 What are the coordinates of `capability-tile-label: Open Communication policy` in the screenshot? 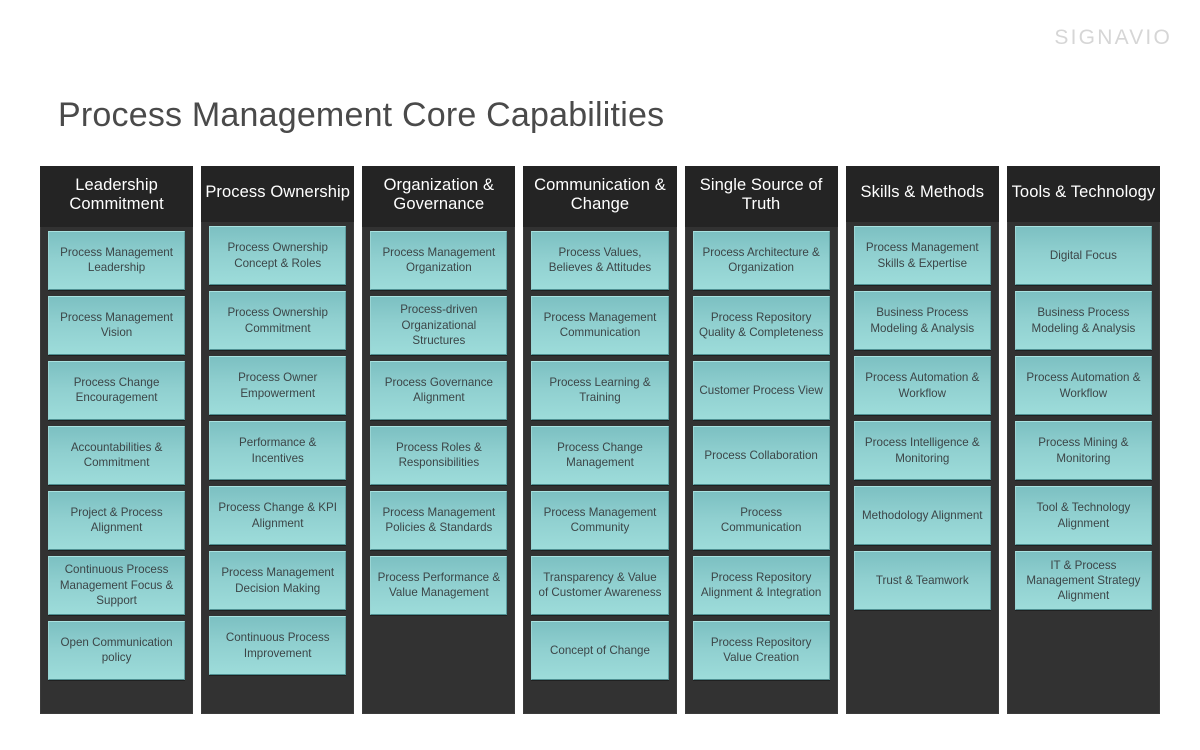 It's located at (116, 650).